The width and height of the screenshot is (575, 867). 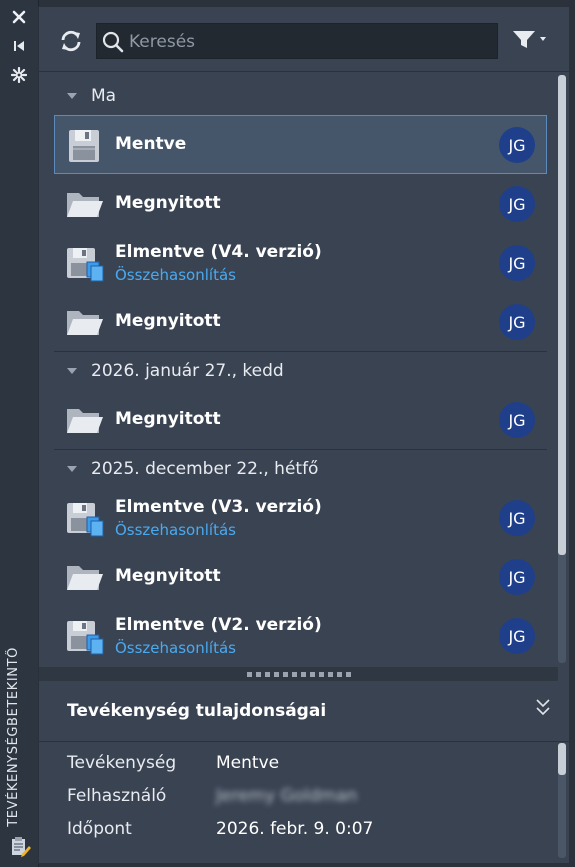 What do you see at coordinates (300, 96) in the screenshot?
I see `group-header: Ma` at bounding box center [300, 96].